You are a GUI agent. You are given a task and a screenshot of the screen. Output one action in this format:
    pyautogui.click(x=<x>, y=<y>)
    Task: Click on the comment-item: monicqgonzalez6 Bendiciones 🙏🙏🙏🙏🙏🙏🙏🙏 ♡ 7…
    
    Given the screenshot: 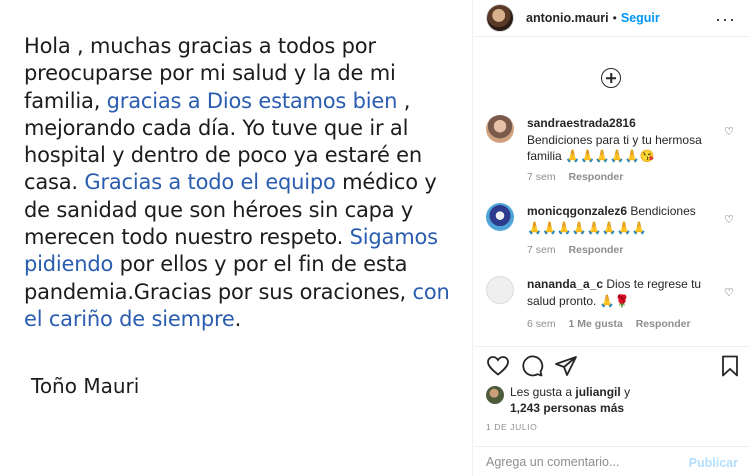 What is the action you would take?
    pyautogui.click(x=614, y=233)
    